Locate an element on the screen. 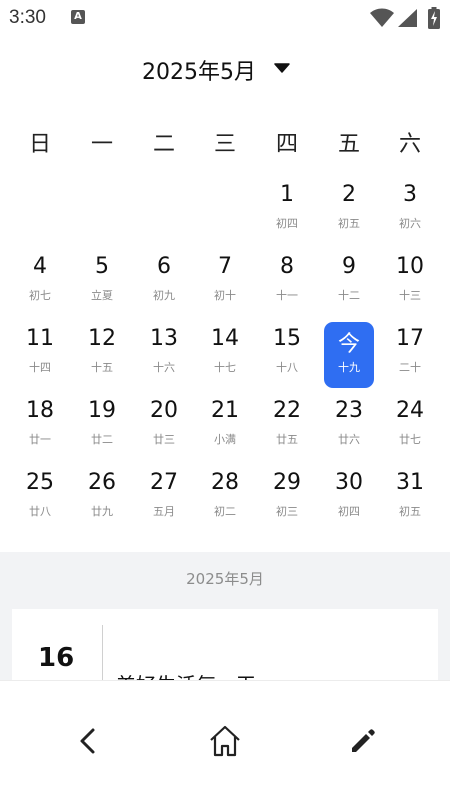  event-card: 16 美好生活每一天 is located at coordinates (225, 644).